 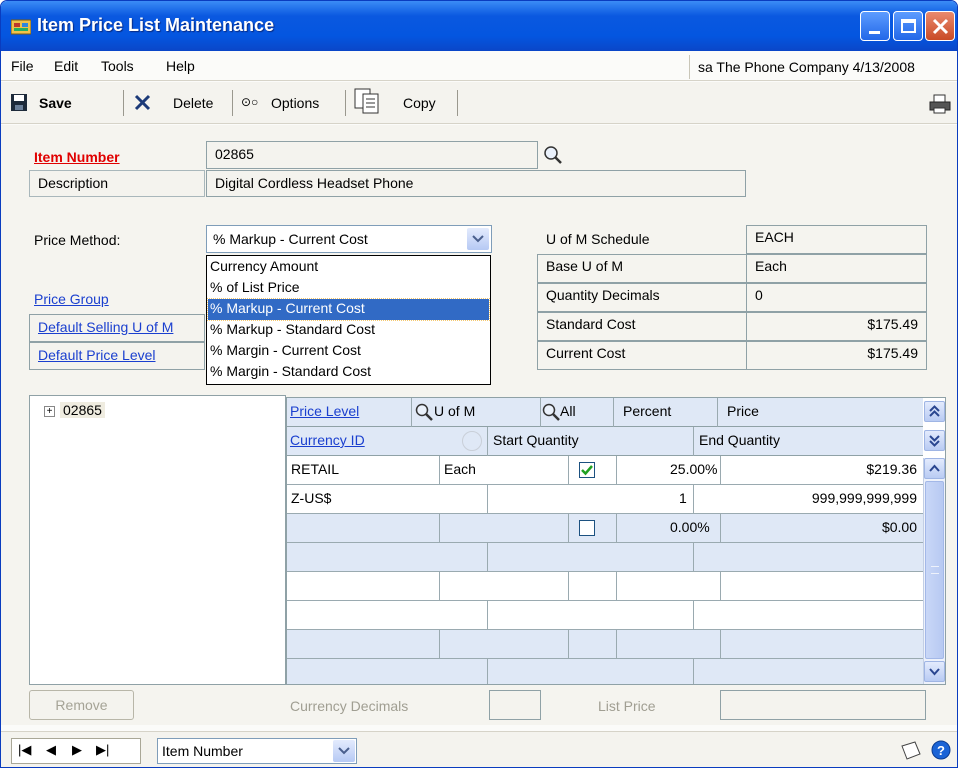 I want to click on row-percent: 0.00%, so click(x=690, y=527).